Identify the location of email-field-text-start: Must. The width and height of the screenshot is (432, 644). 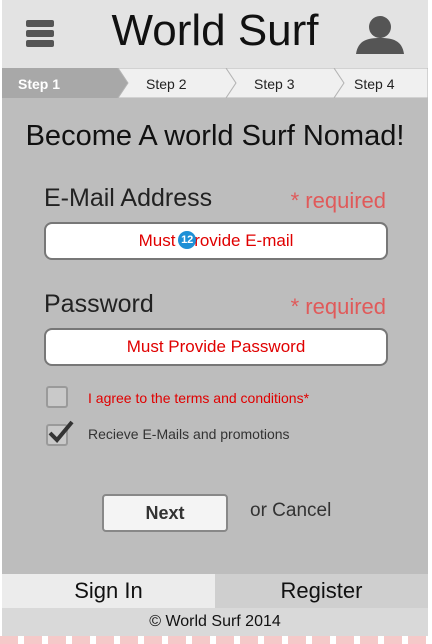
(157, 240).